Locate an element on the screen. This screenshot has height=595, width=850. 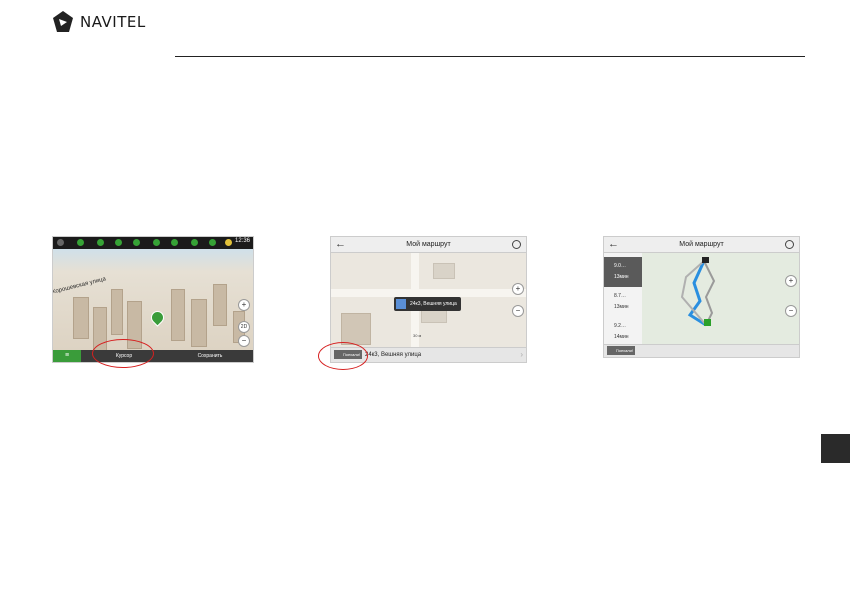
route-option: 8.7… 13мин is located at coordinates (623, 302).